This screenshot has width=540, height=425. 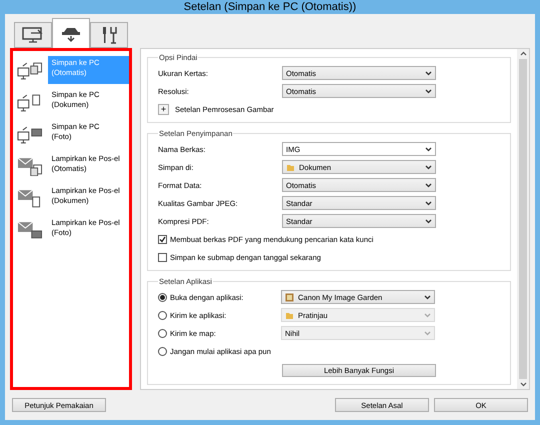 What do you see at coordinates (523, 53) in the screenshot?
I see `scroll-up-icon` at bounding box center [523, 53].